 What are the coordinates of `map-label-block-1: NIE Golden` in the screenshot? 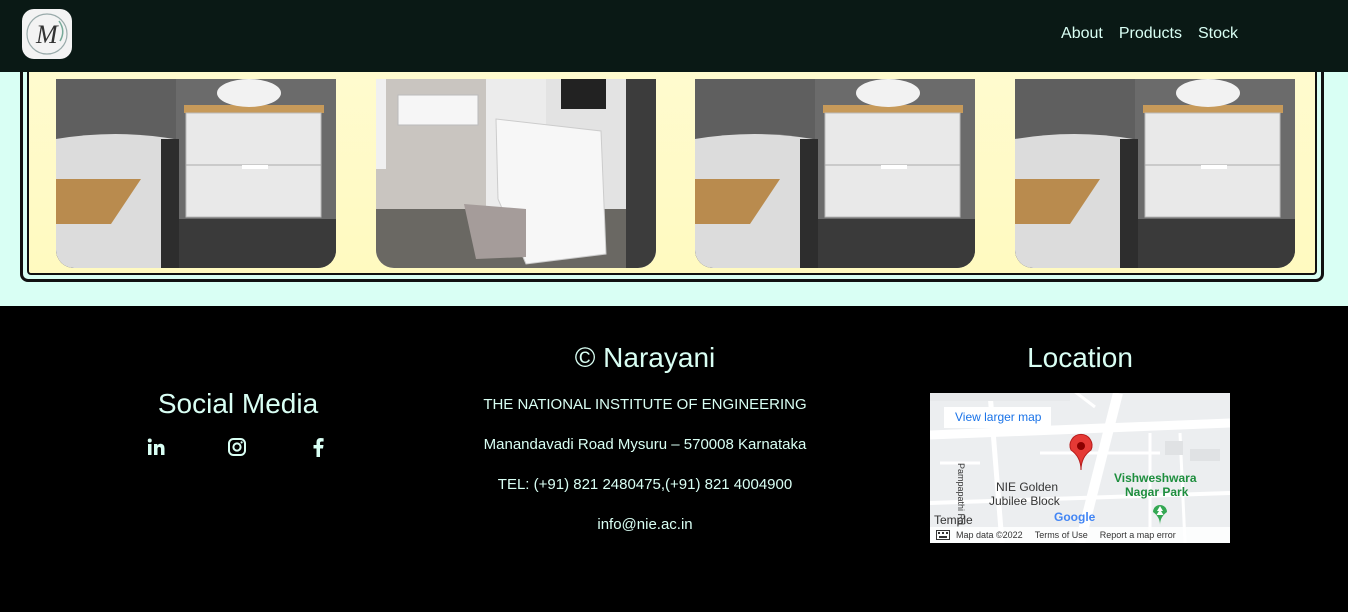 It's located at (1027, 487).